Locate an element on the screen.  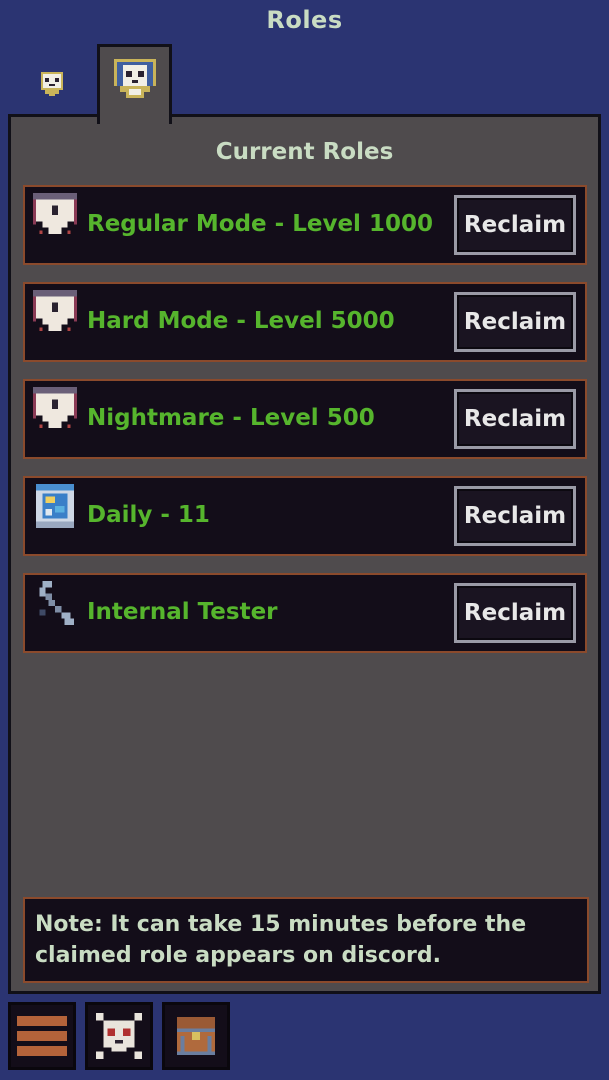
tab-shield is located at coordinates (134, 84).